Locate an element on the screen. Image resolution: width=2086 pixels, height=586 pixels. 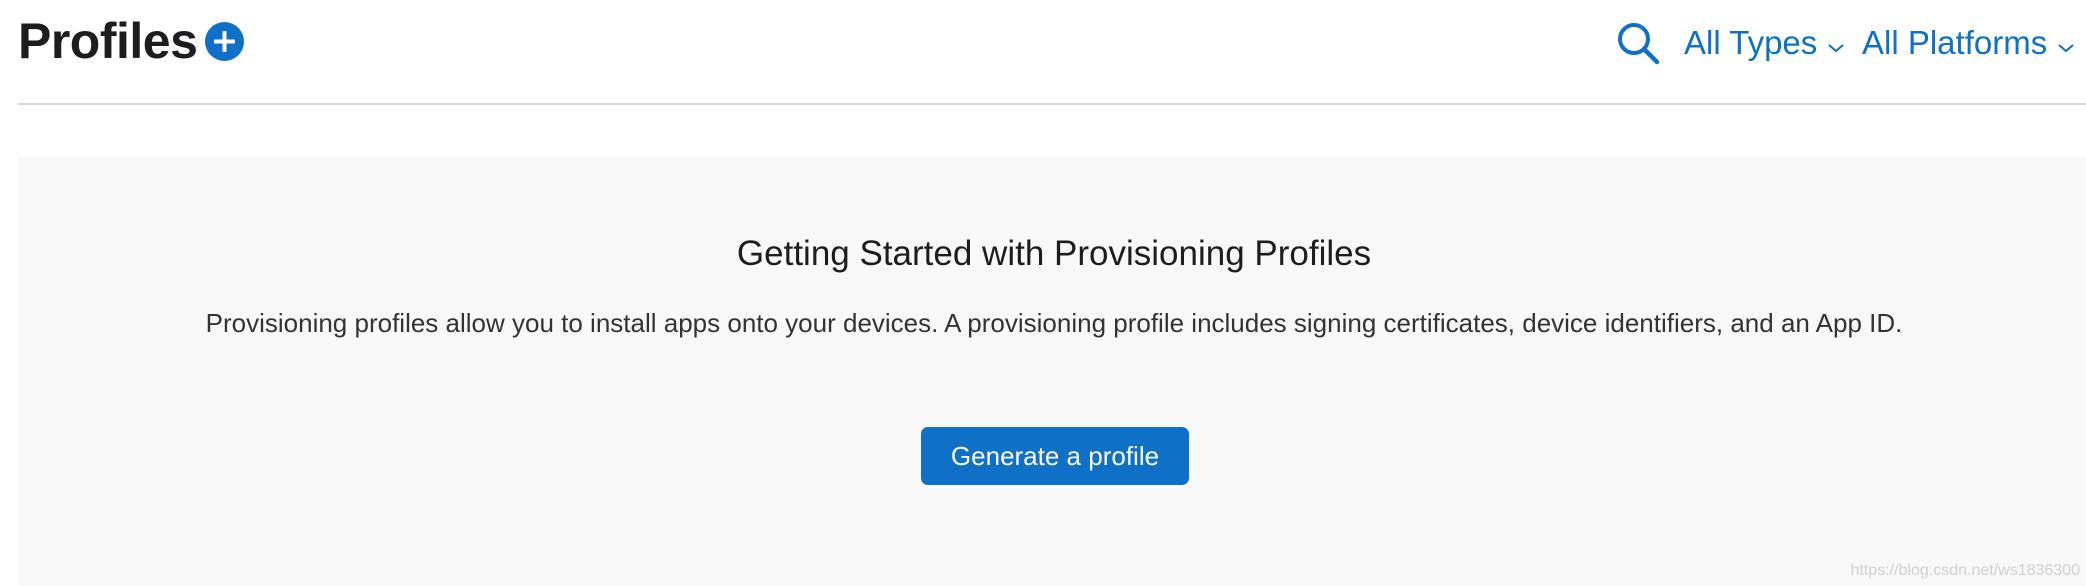
search-icon is located at coordinates (1639, 44).